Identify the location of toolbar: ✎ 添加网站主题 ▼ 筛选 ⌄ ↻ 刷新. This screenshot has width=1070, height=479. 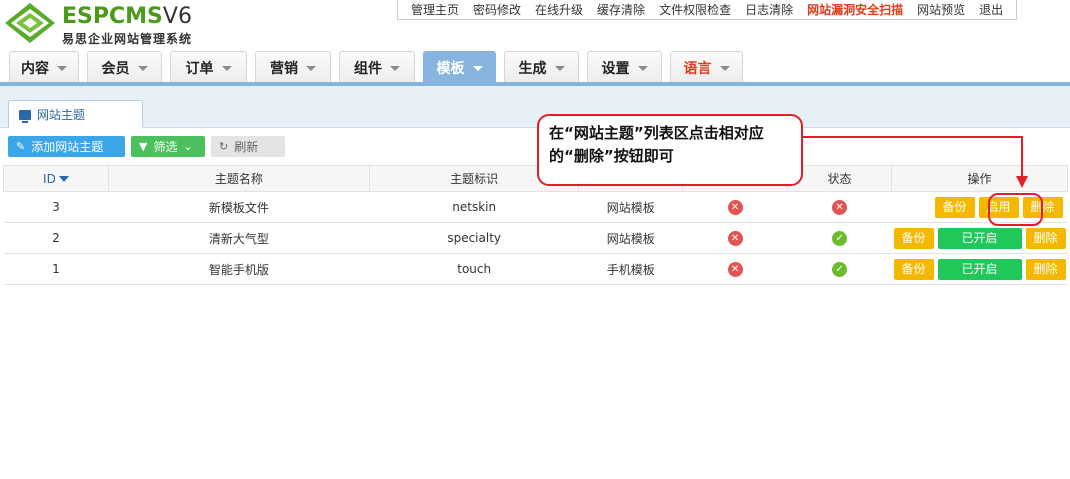
(149, 146).